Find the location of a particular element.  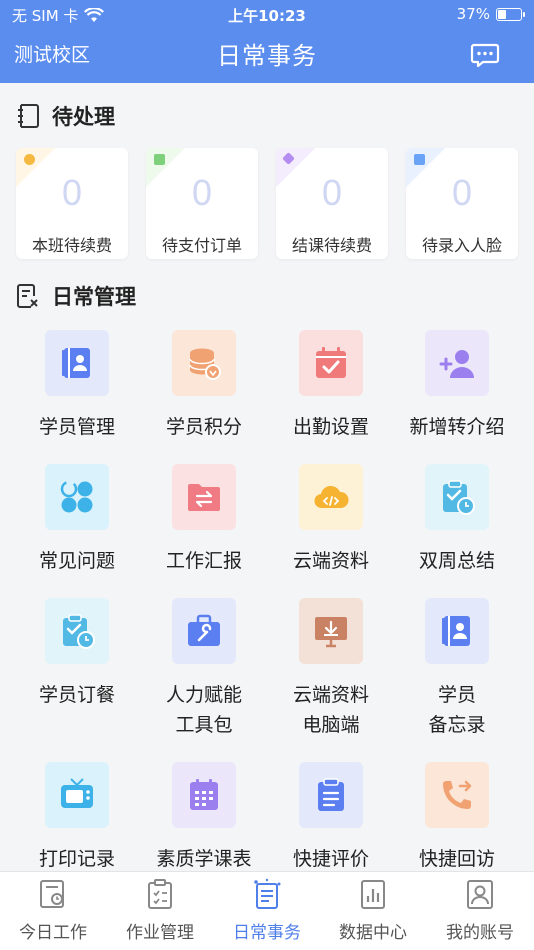

tab-daily-affairs: 日常事务 is located at coordinates (267, 911).